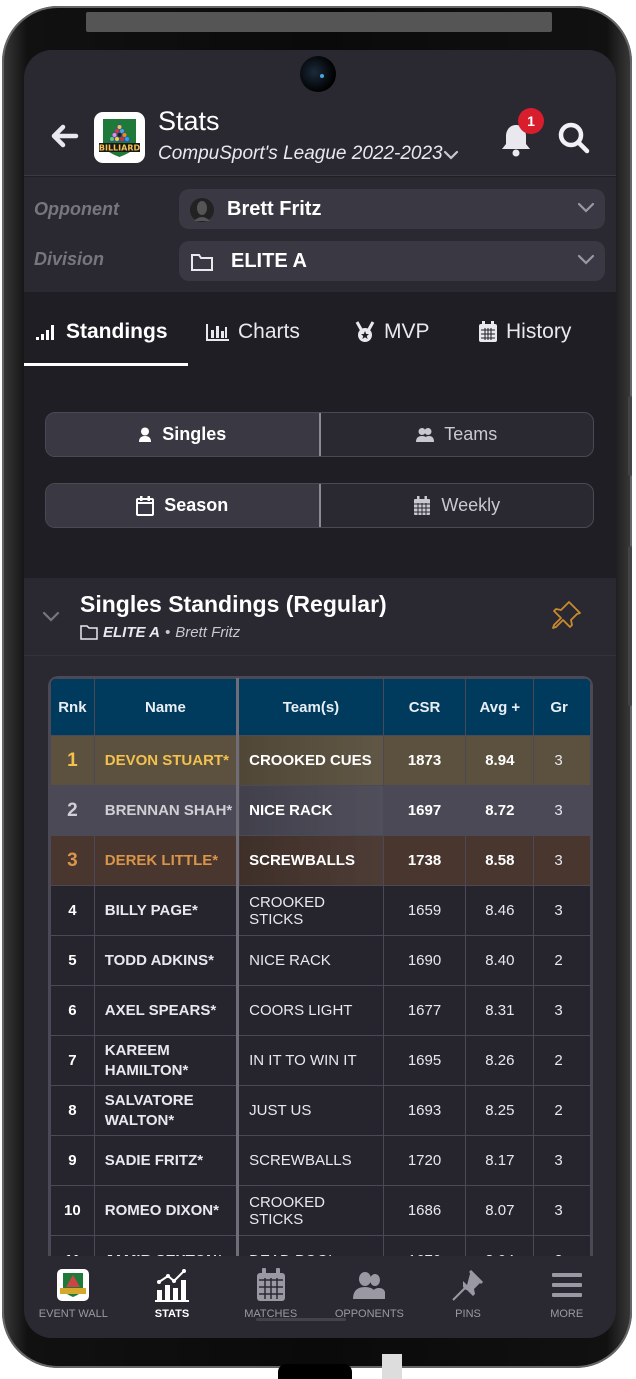  I want to click on table-row: 4 BILLY PAGE* CROOKED STICKS 1659 8.46 3, so click(320, 910).